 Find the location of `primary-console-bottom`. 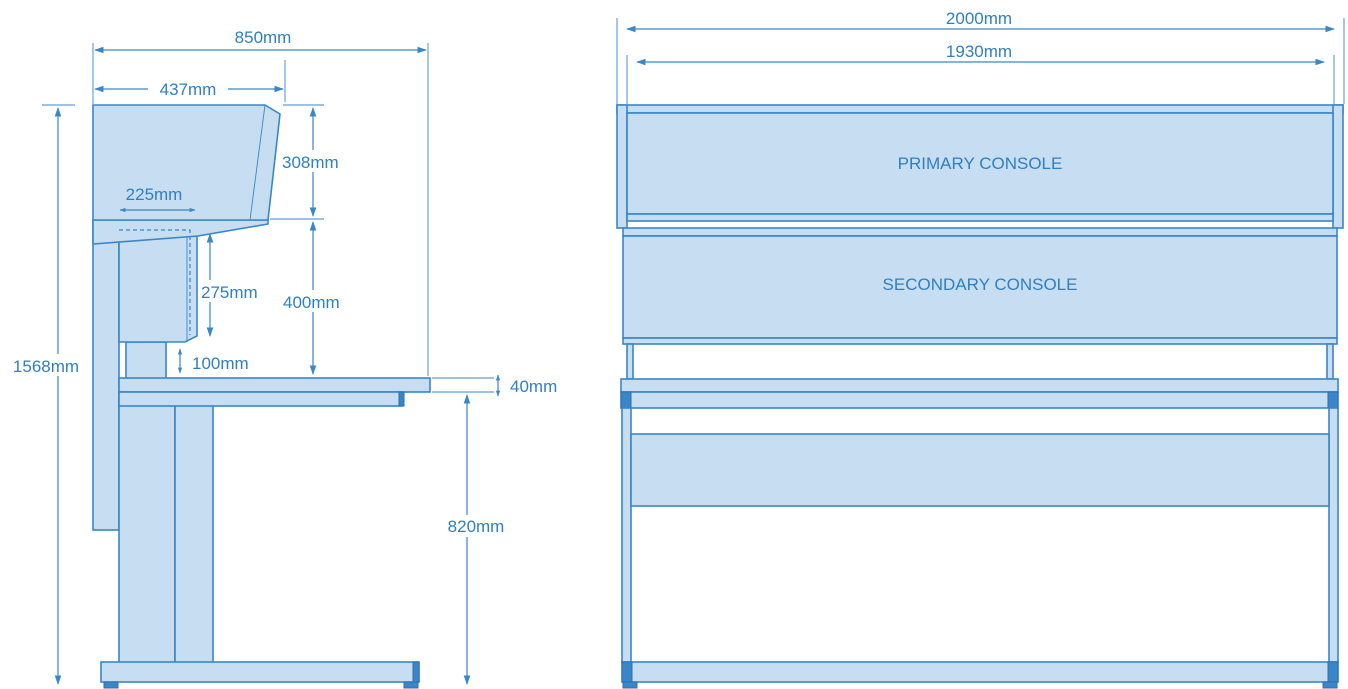

primary-console-bottom is located at coordinates (980, 217).